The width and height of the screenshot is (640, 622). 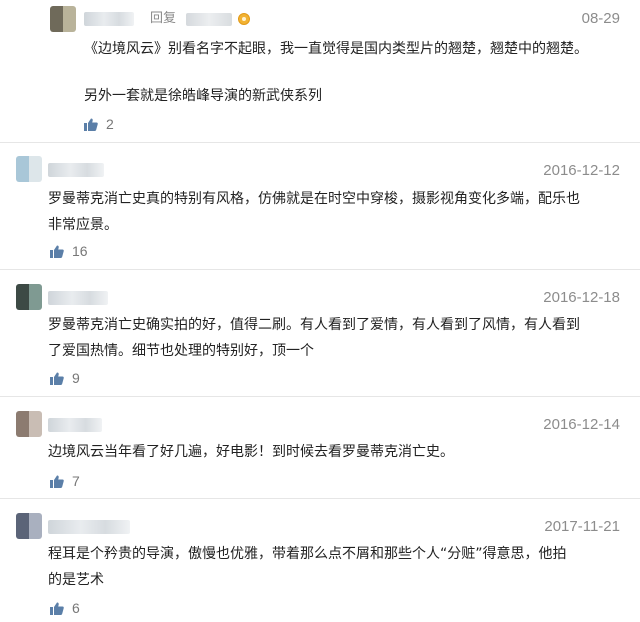 I want to click on comment-date: 2016-12-12, so click(x=581, y=170).